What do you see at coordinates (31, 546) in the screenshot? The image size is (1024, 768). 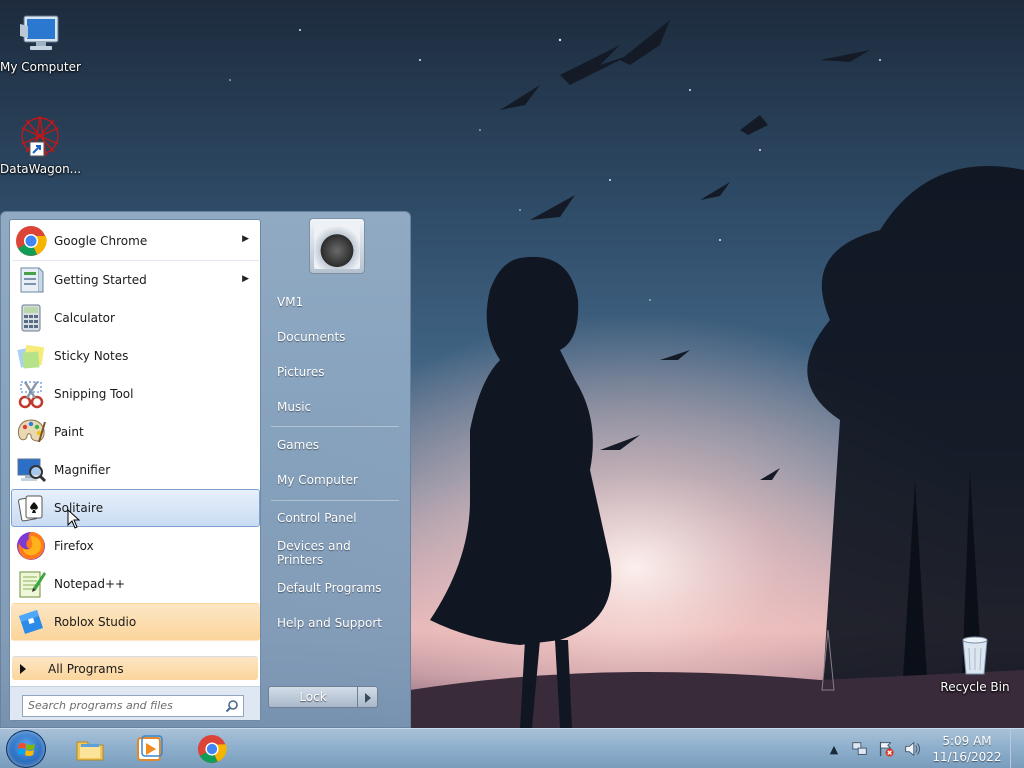 I see `firefox-icon` at bounding box center [31, 546].